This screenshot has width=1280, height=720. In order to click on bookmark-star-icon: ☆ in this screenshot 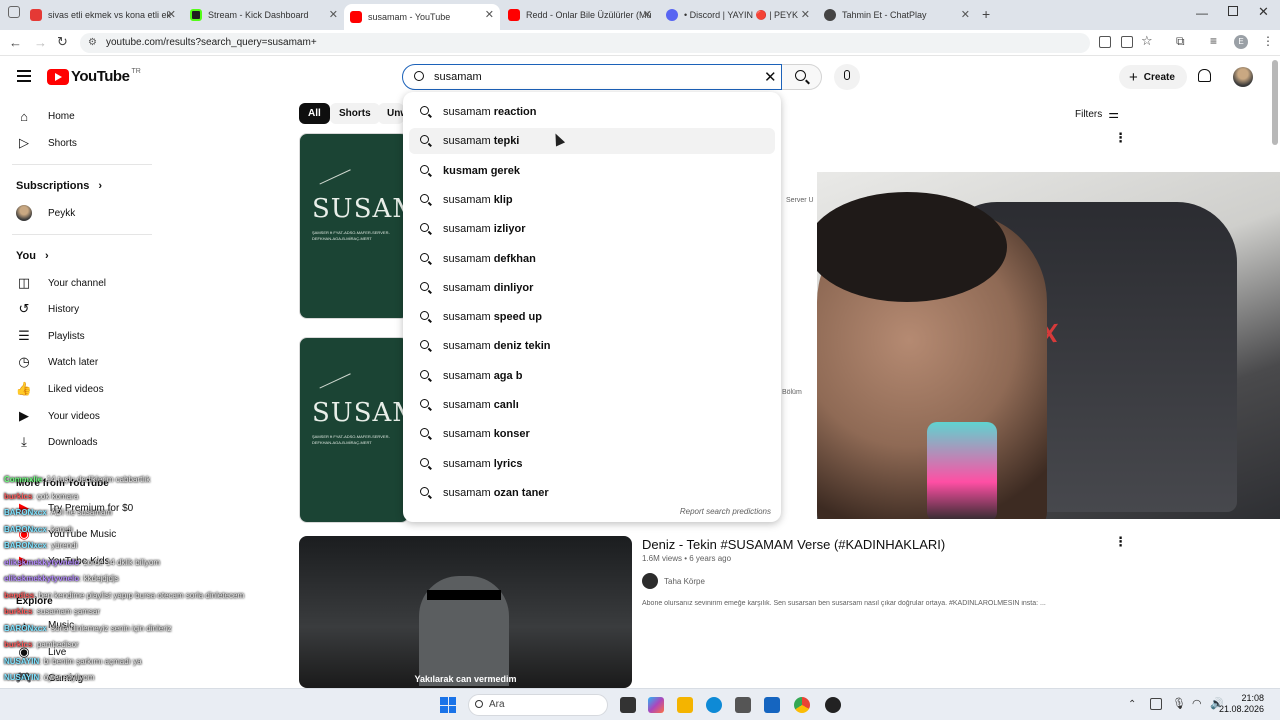, I will do `click(1147, 41)`.